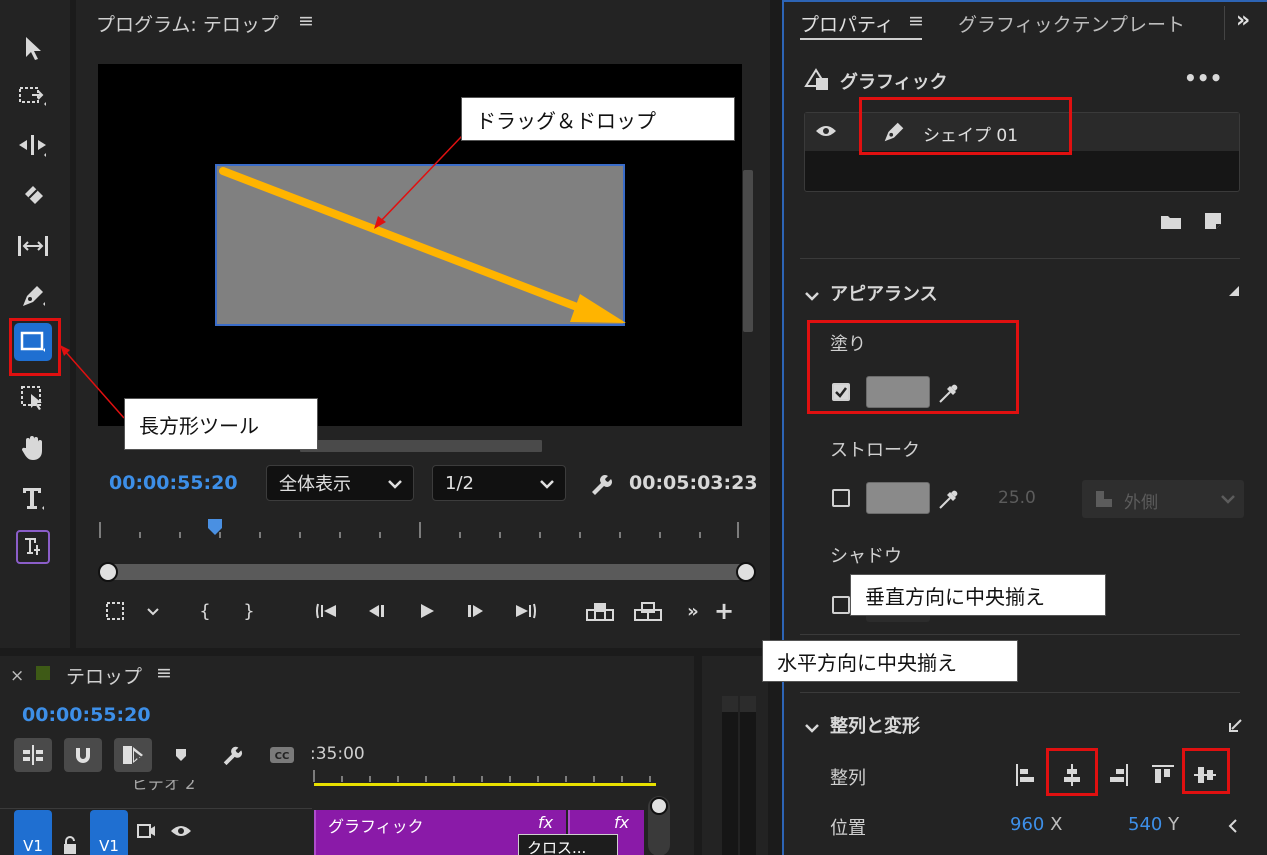  Describe the element at coordinates (730, 775) in the screenshot. I see `audio-meter-left` at that location.